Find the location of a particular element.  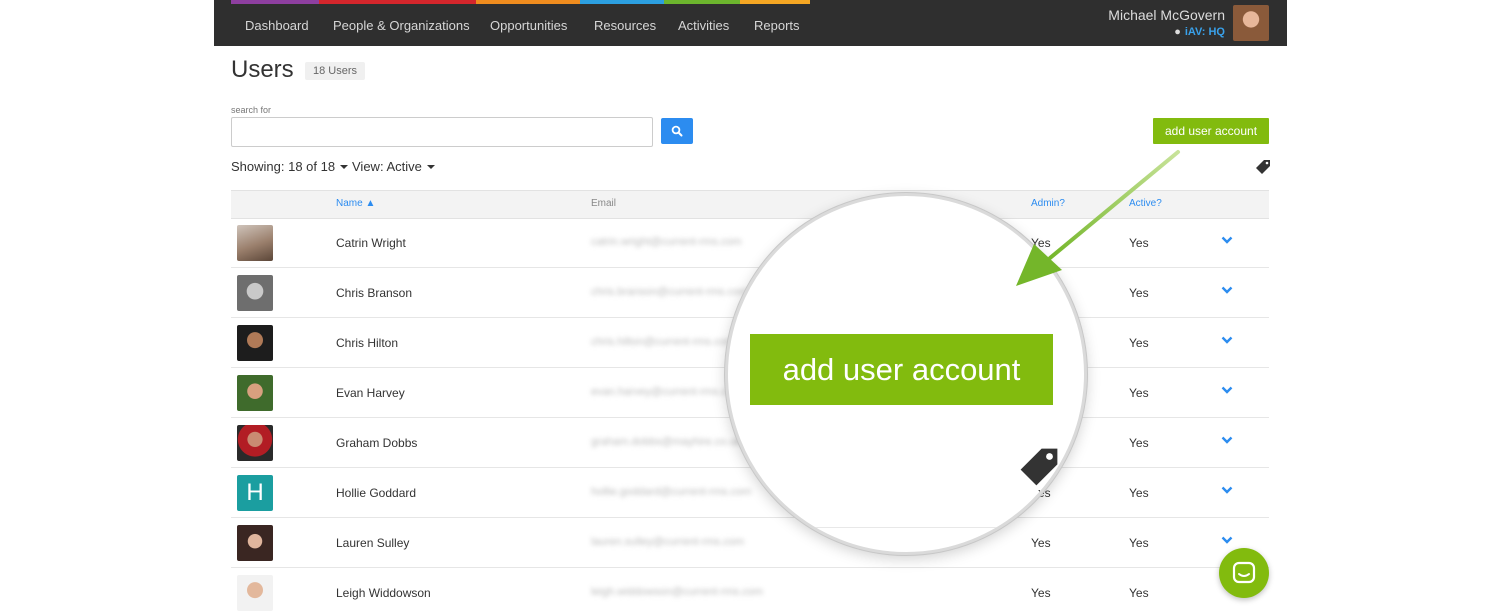

search-icon is located at coordinates (677, 131).